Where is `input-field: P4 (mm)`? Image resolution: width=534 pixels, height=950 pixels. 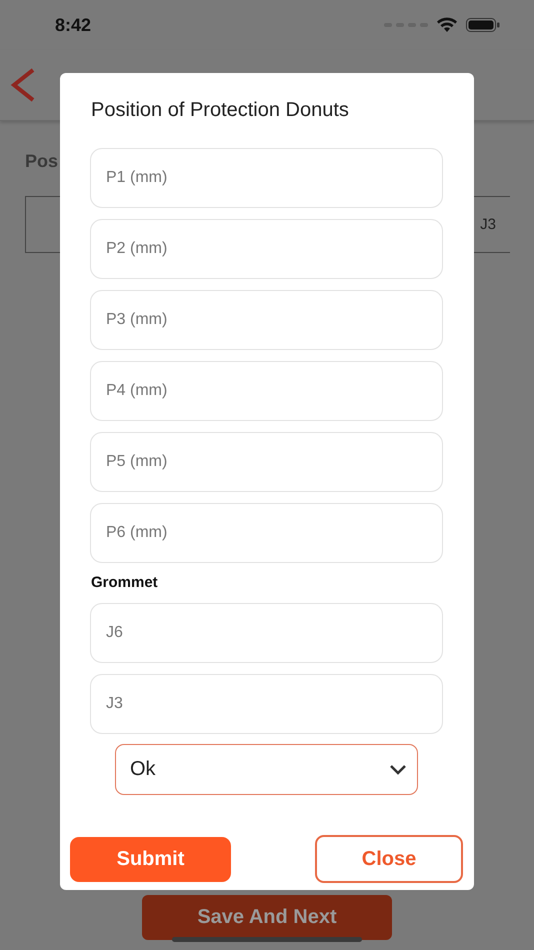
input-field: P4 (mm) is located at coordinates (266, 391).